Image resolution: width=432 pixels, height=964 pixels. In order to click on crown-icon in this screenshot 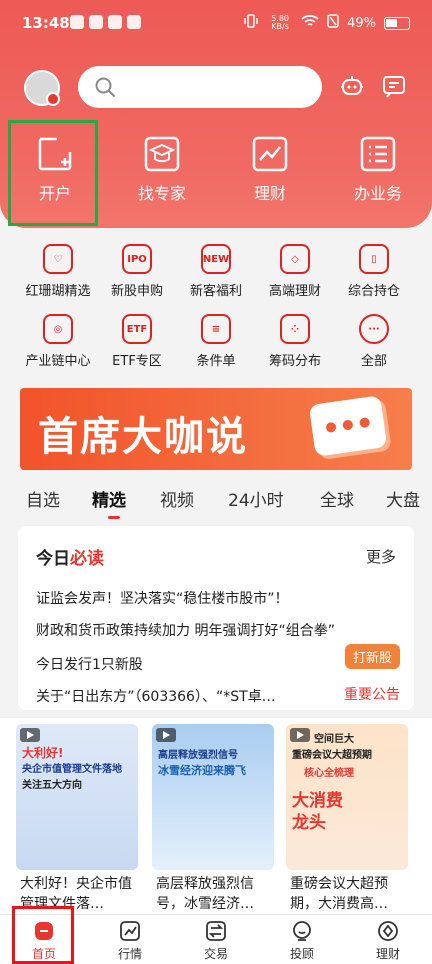, I will do `click(134, 22)`.